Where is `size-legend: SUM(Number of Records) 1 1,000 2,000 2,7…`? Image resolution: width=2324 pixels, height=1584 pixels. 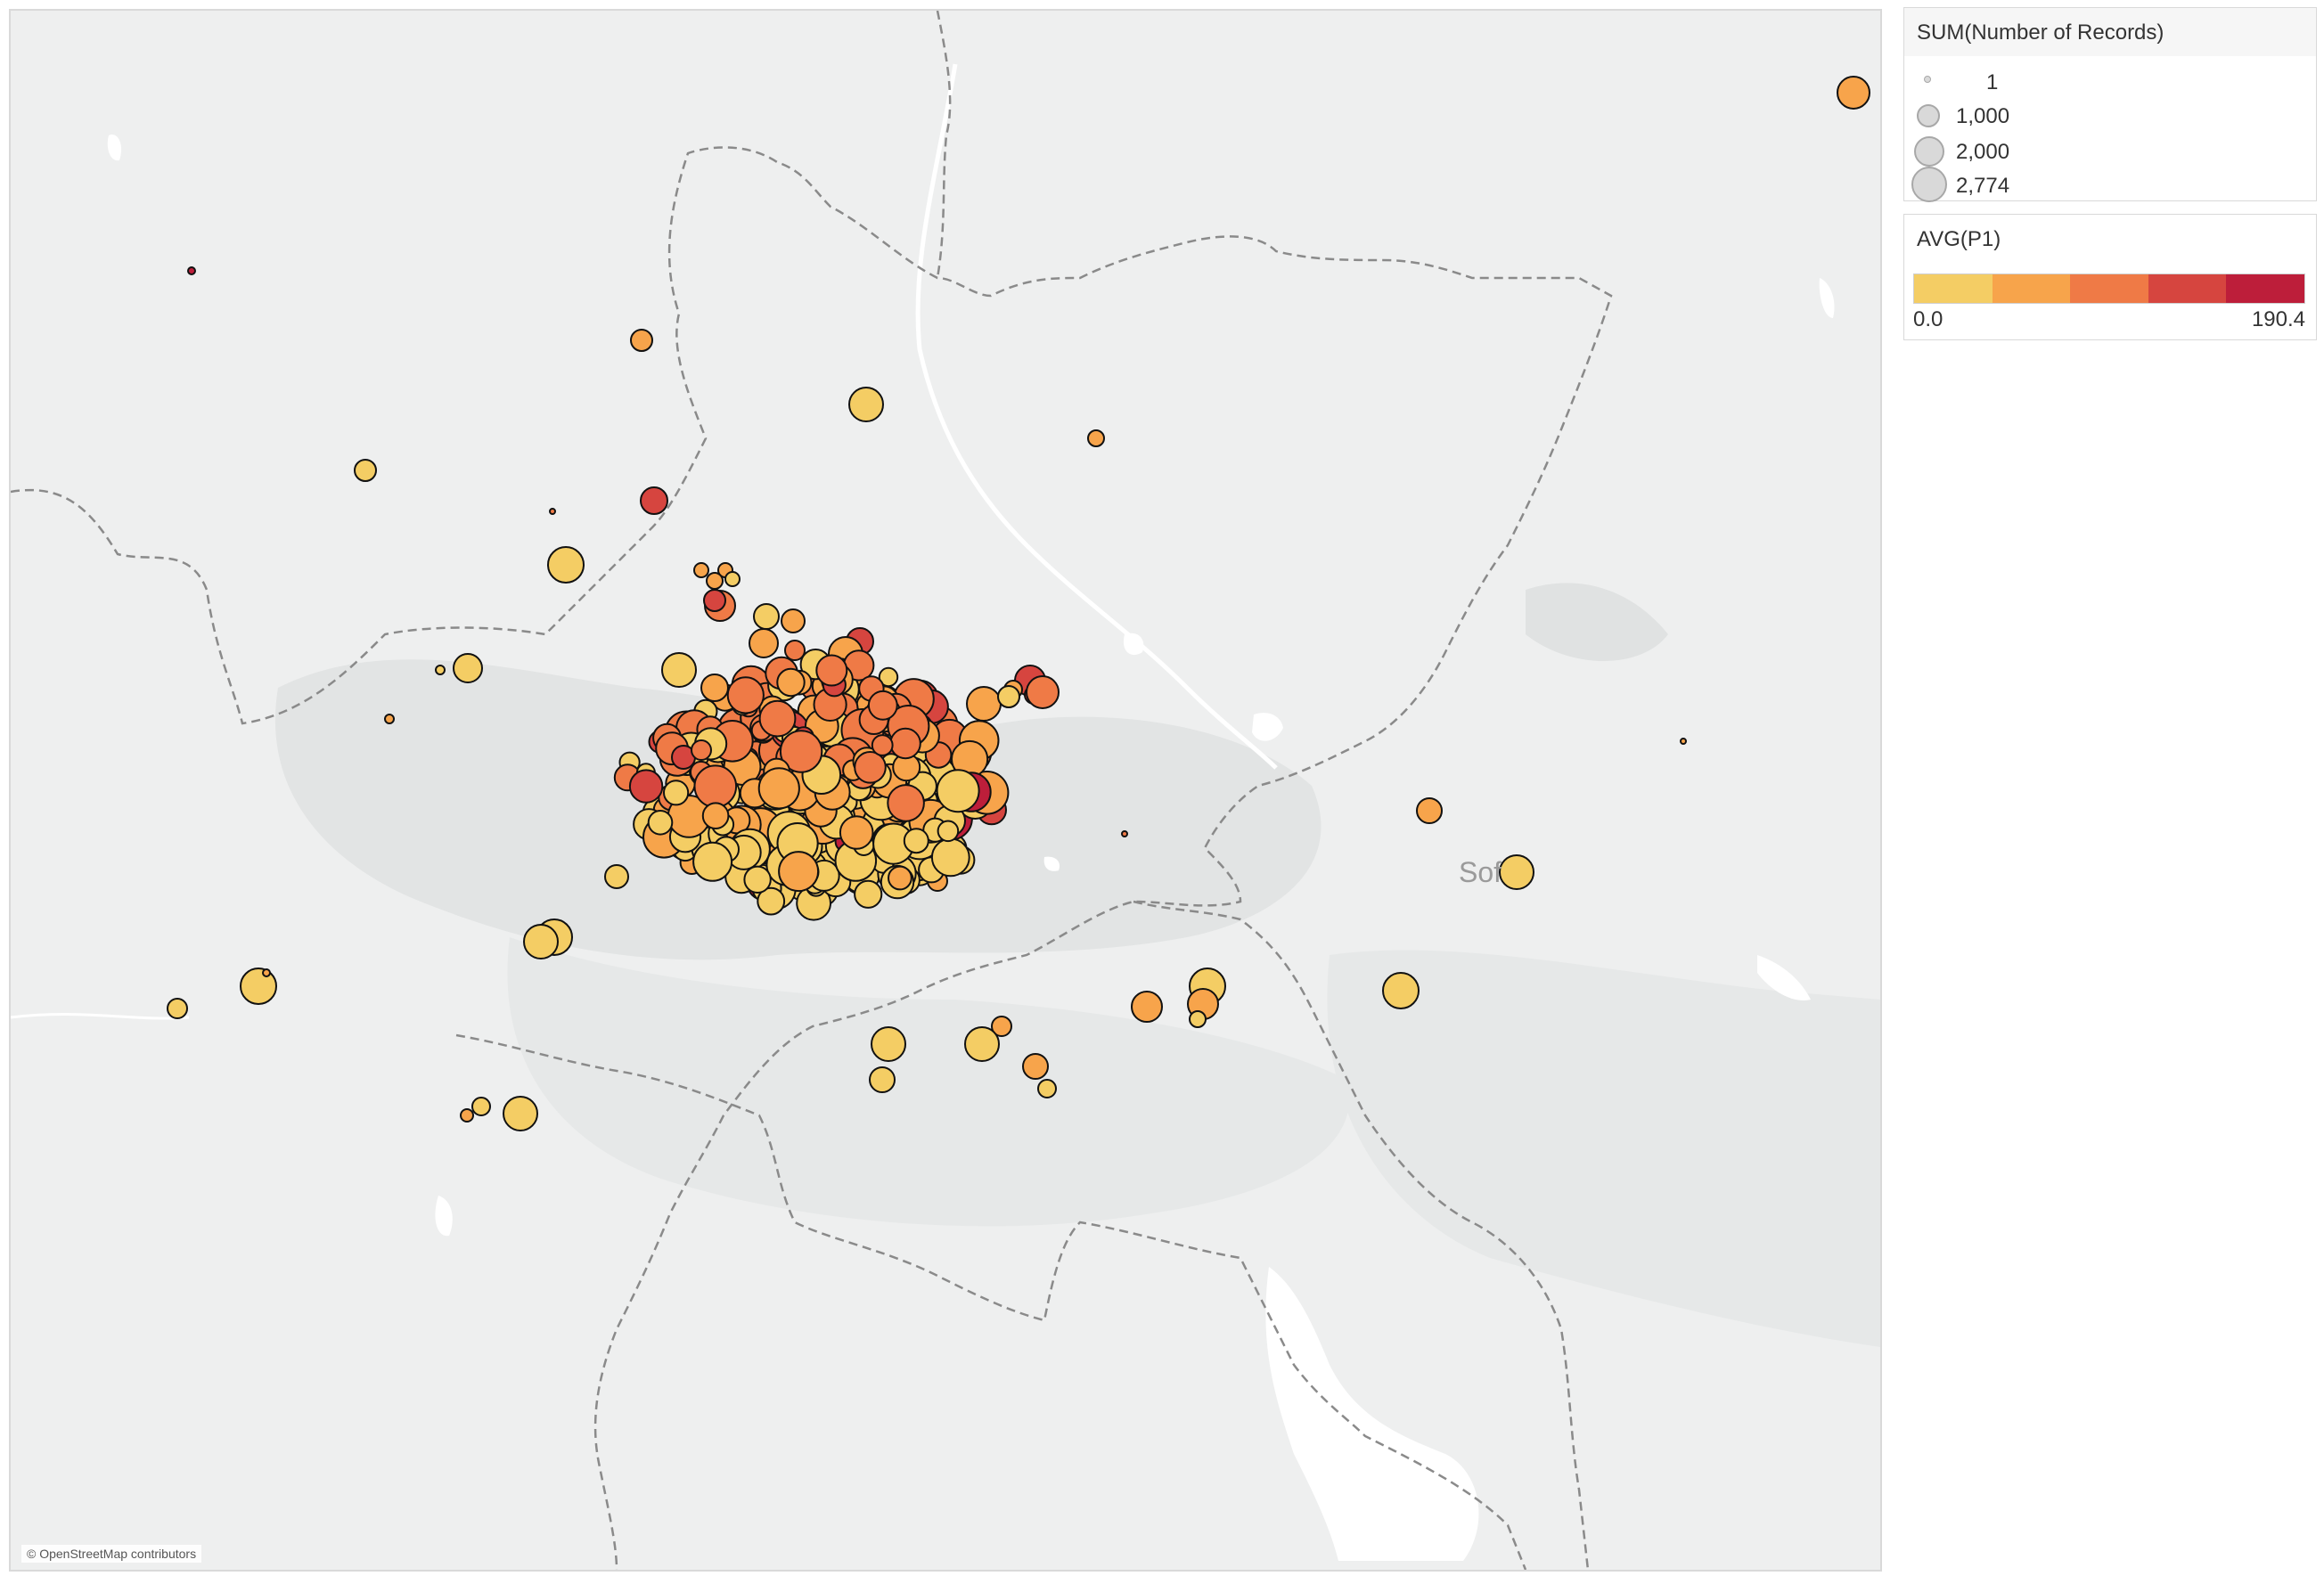 size-legend: SUM(Number of Records) 1 1,000 2,000 2,7… is located at coordinates (2110, 105).